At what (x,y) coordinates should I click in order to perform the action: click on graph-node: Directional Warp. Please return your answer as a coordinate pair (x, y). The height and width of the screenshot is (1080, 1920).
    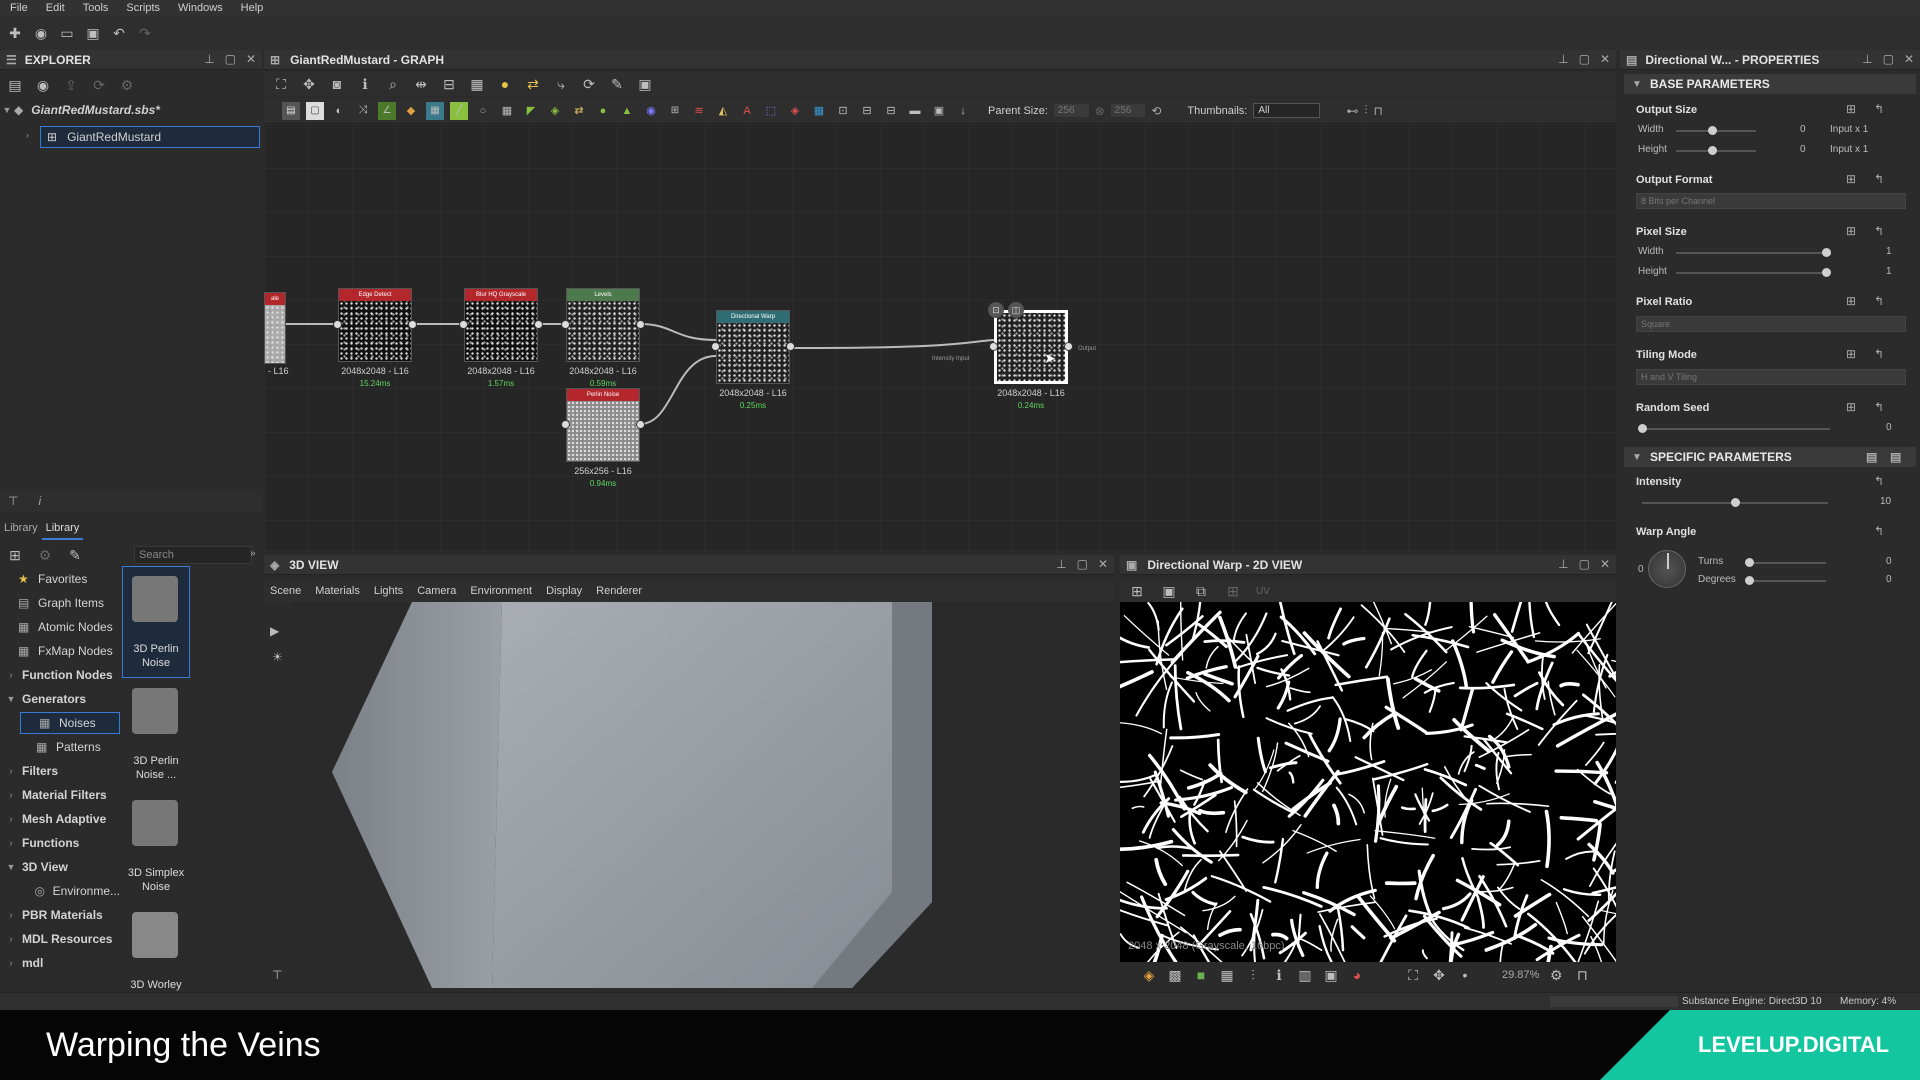
    Looking at the image, I should click on (753, 347).